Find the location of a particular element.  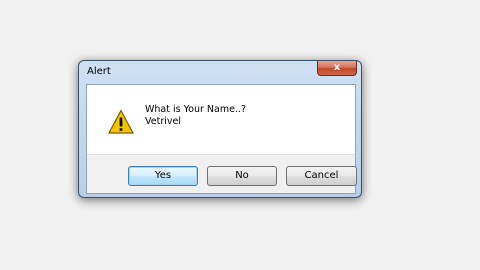

message-text: What is Your Name..? Vetrivel is located at coordinates (195, 116).